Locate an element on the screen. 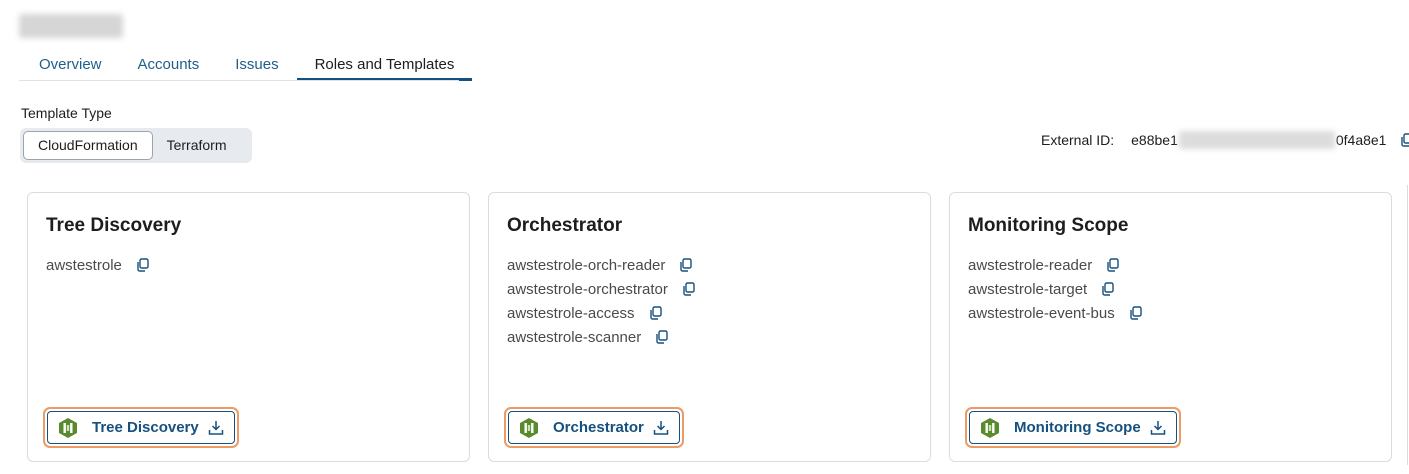  cloudformation-option: CloudFormation is located at coordinates (88, 145).